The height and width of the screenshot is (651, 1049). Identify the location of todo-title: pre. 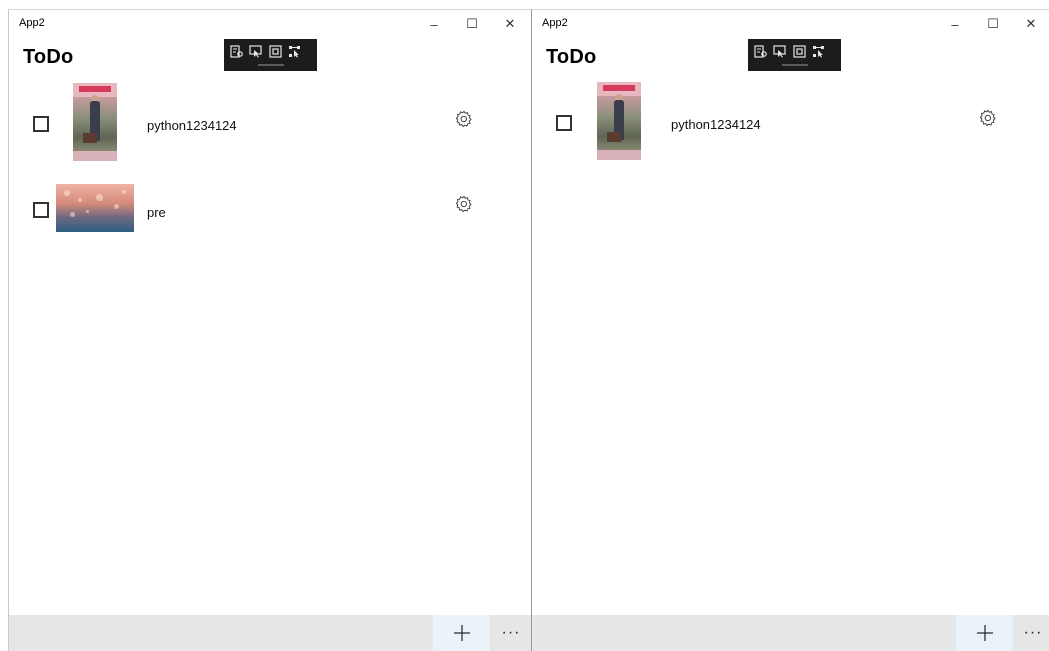
(156, 212).